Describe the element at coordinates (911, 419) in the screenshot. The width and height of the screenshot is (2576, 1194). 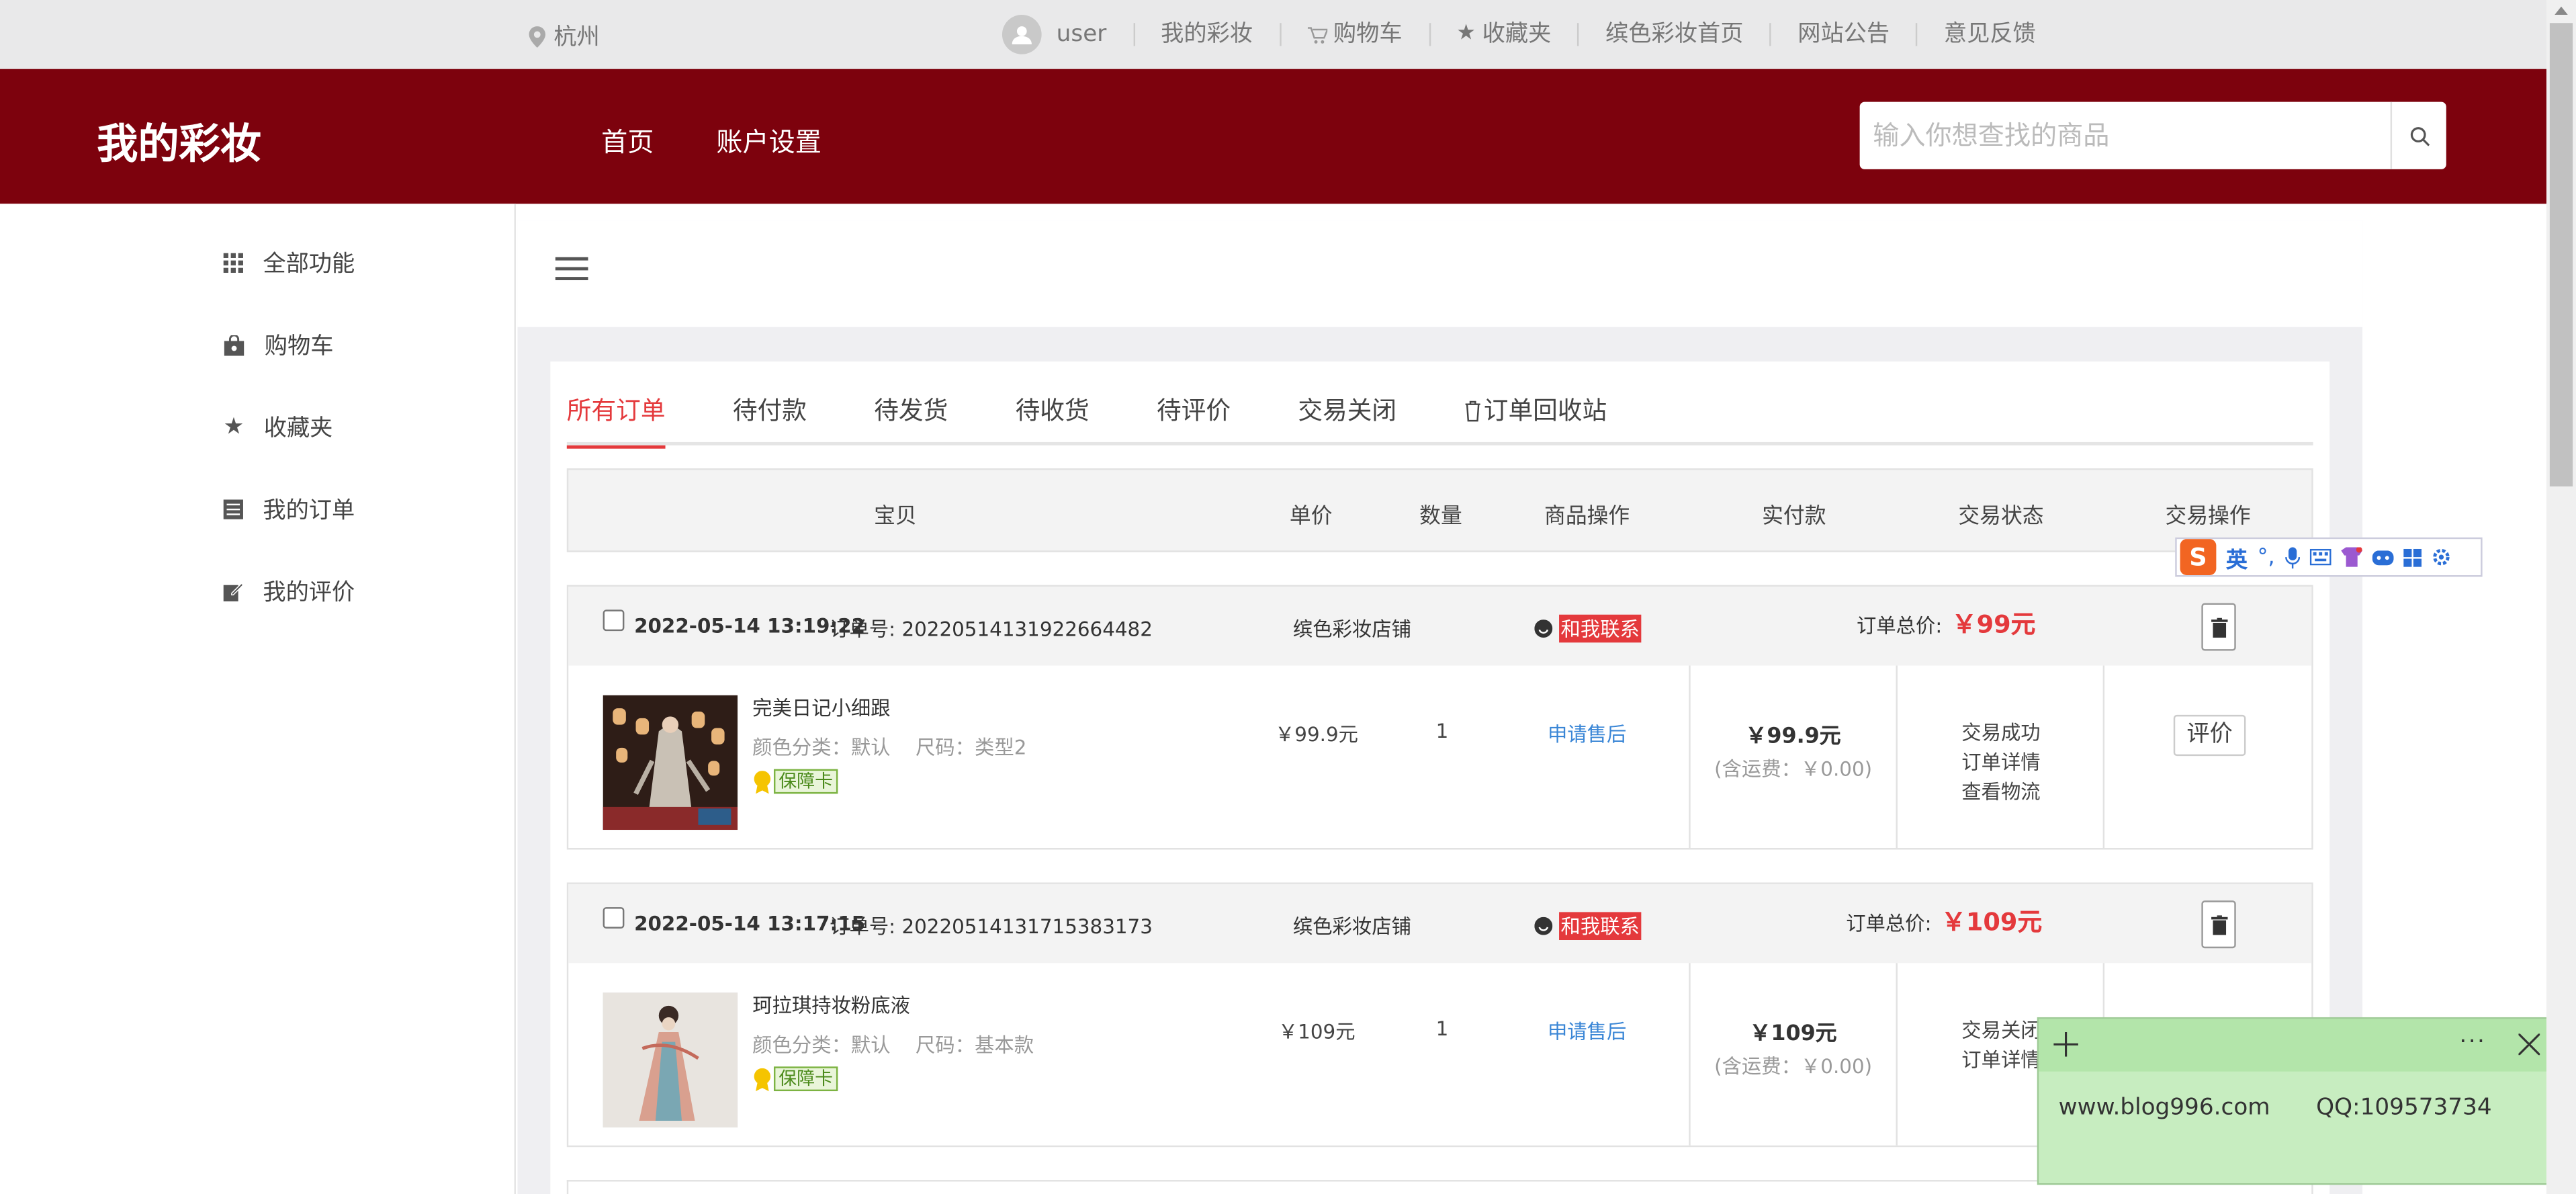
I see `tab-pending-shipment: 待发货` at that location.